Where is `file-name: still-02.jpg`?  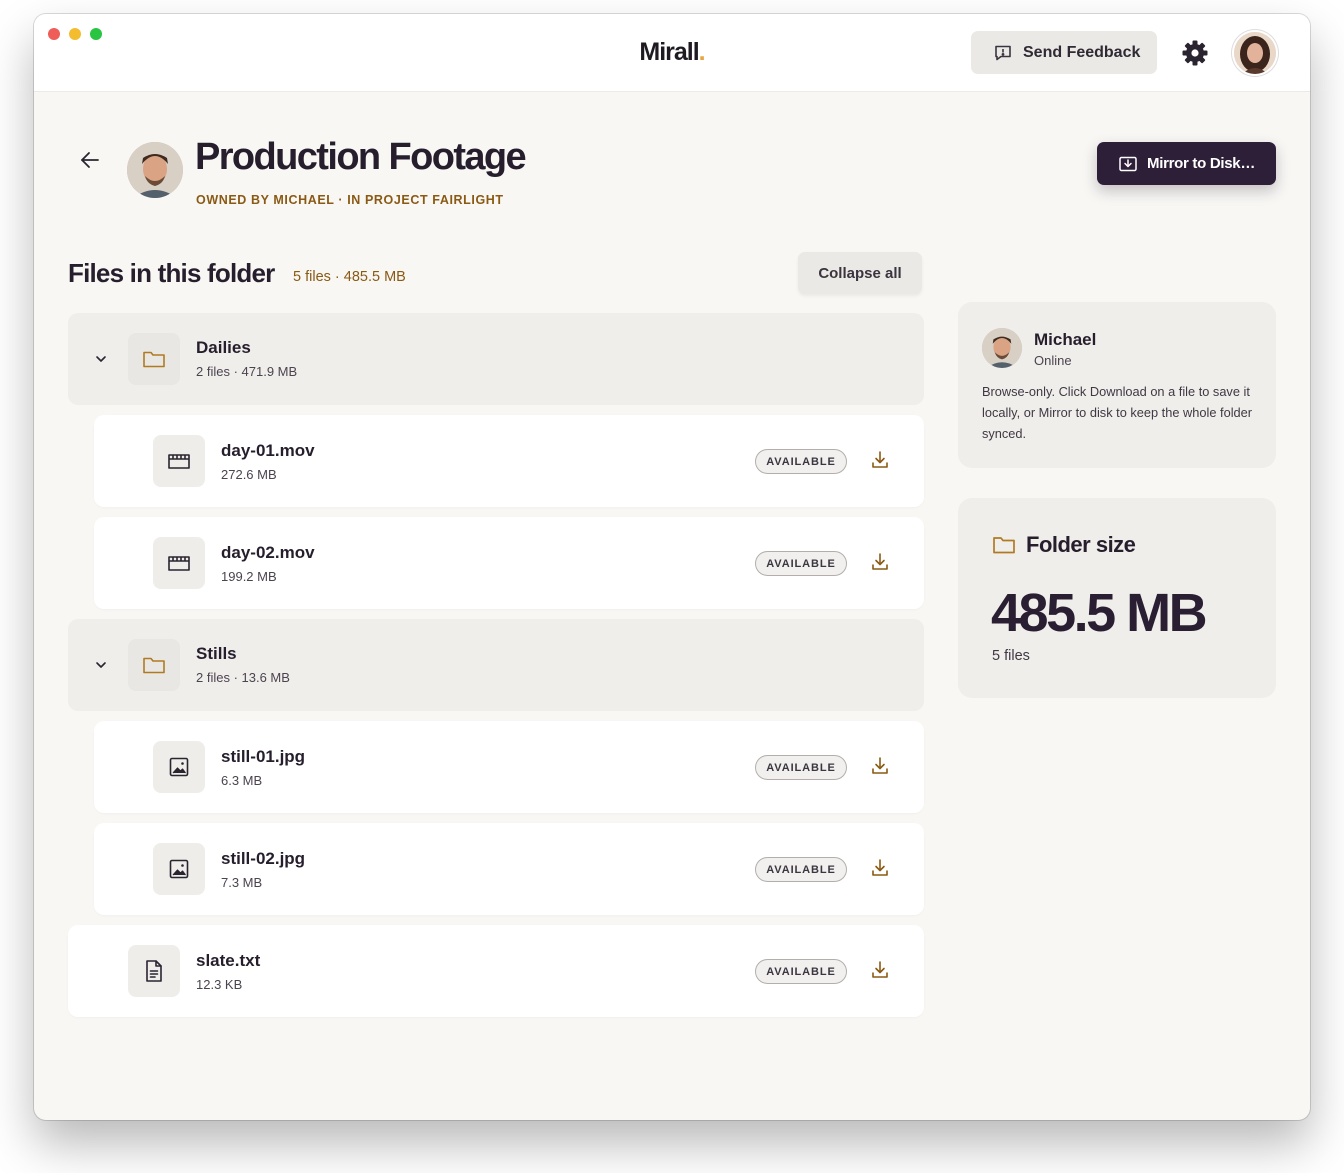 file-name: still-02.jpg is located at coordinates (263, 858).